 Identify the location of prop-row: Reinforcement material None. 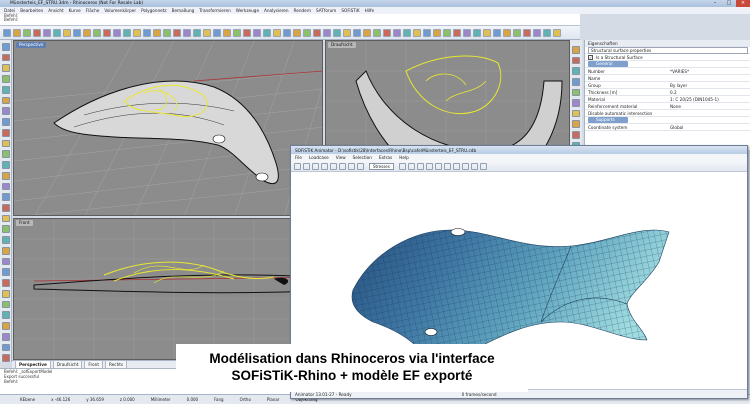
(667, 106).